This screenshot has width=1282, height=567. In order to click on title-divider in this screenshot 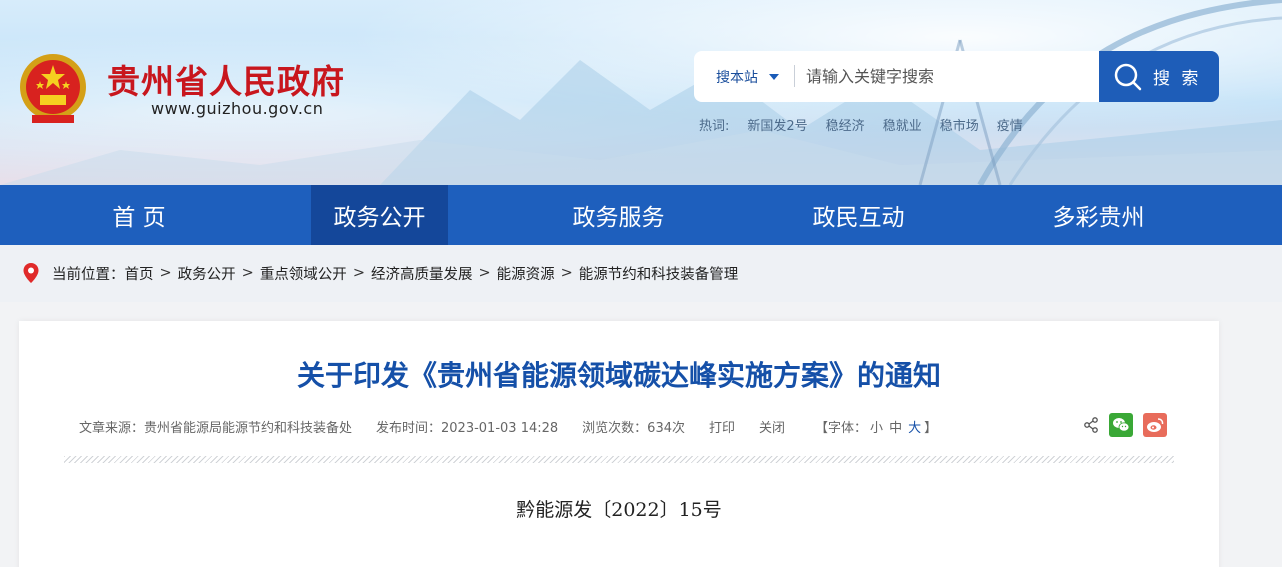, I will do `click(619, 459)`.